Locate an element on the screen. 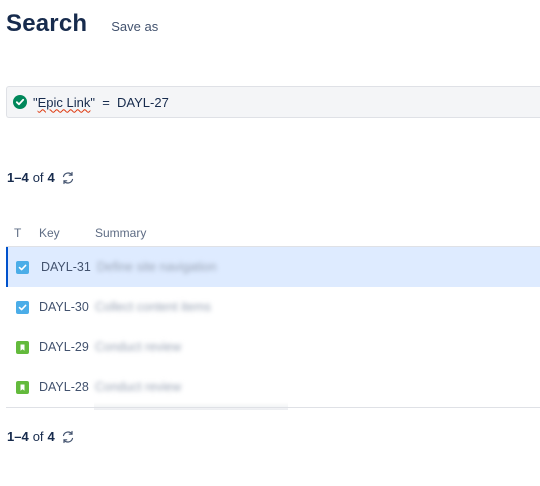 This screenshot has width=540, height=486. table-row: DAYL-30 Collect content items is located at coordinates (273, 307).